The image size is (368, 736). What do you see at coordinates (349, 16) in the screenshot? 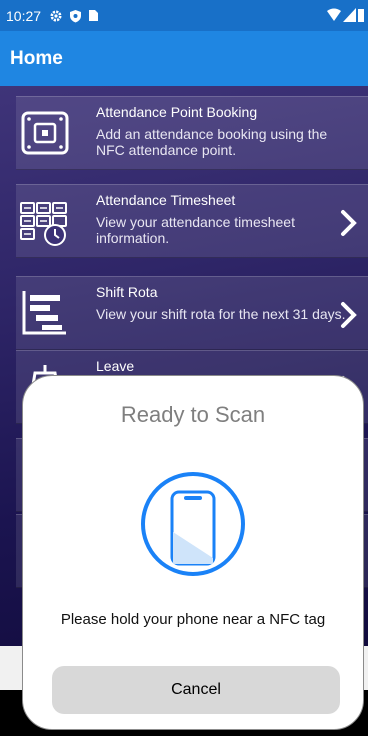
I see `signal-icon` at bounding box center [349, 16].